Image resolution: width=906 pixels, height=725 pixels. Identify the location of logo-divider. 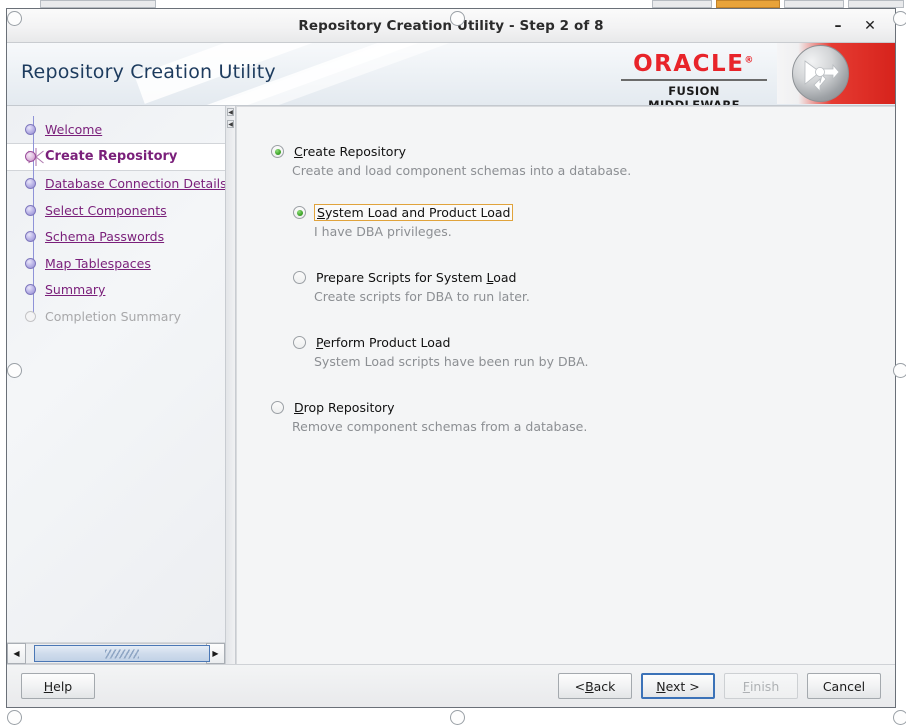
(694, 80).